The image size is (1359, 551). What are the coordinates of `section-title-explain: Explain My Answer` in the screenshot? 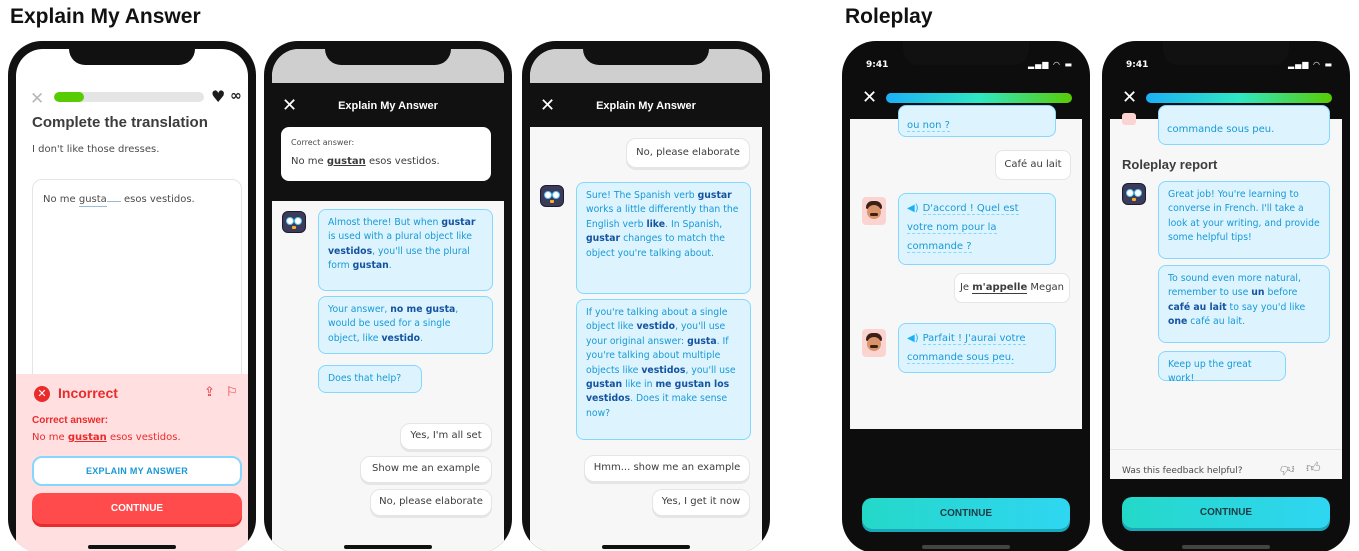 It's located at (105, 16).